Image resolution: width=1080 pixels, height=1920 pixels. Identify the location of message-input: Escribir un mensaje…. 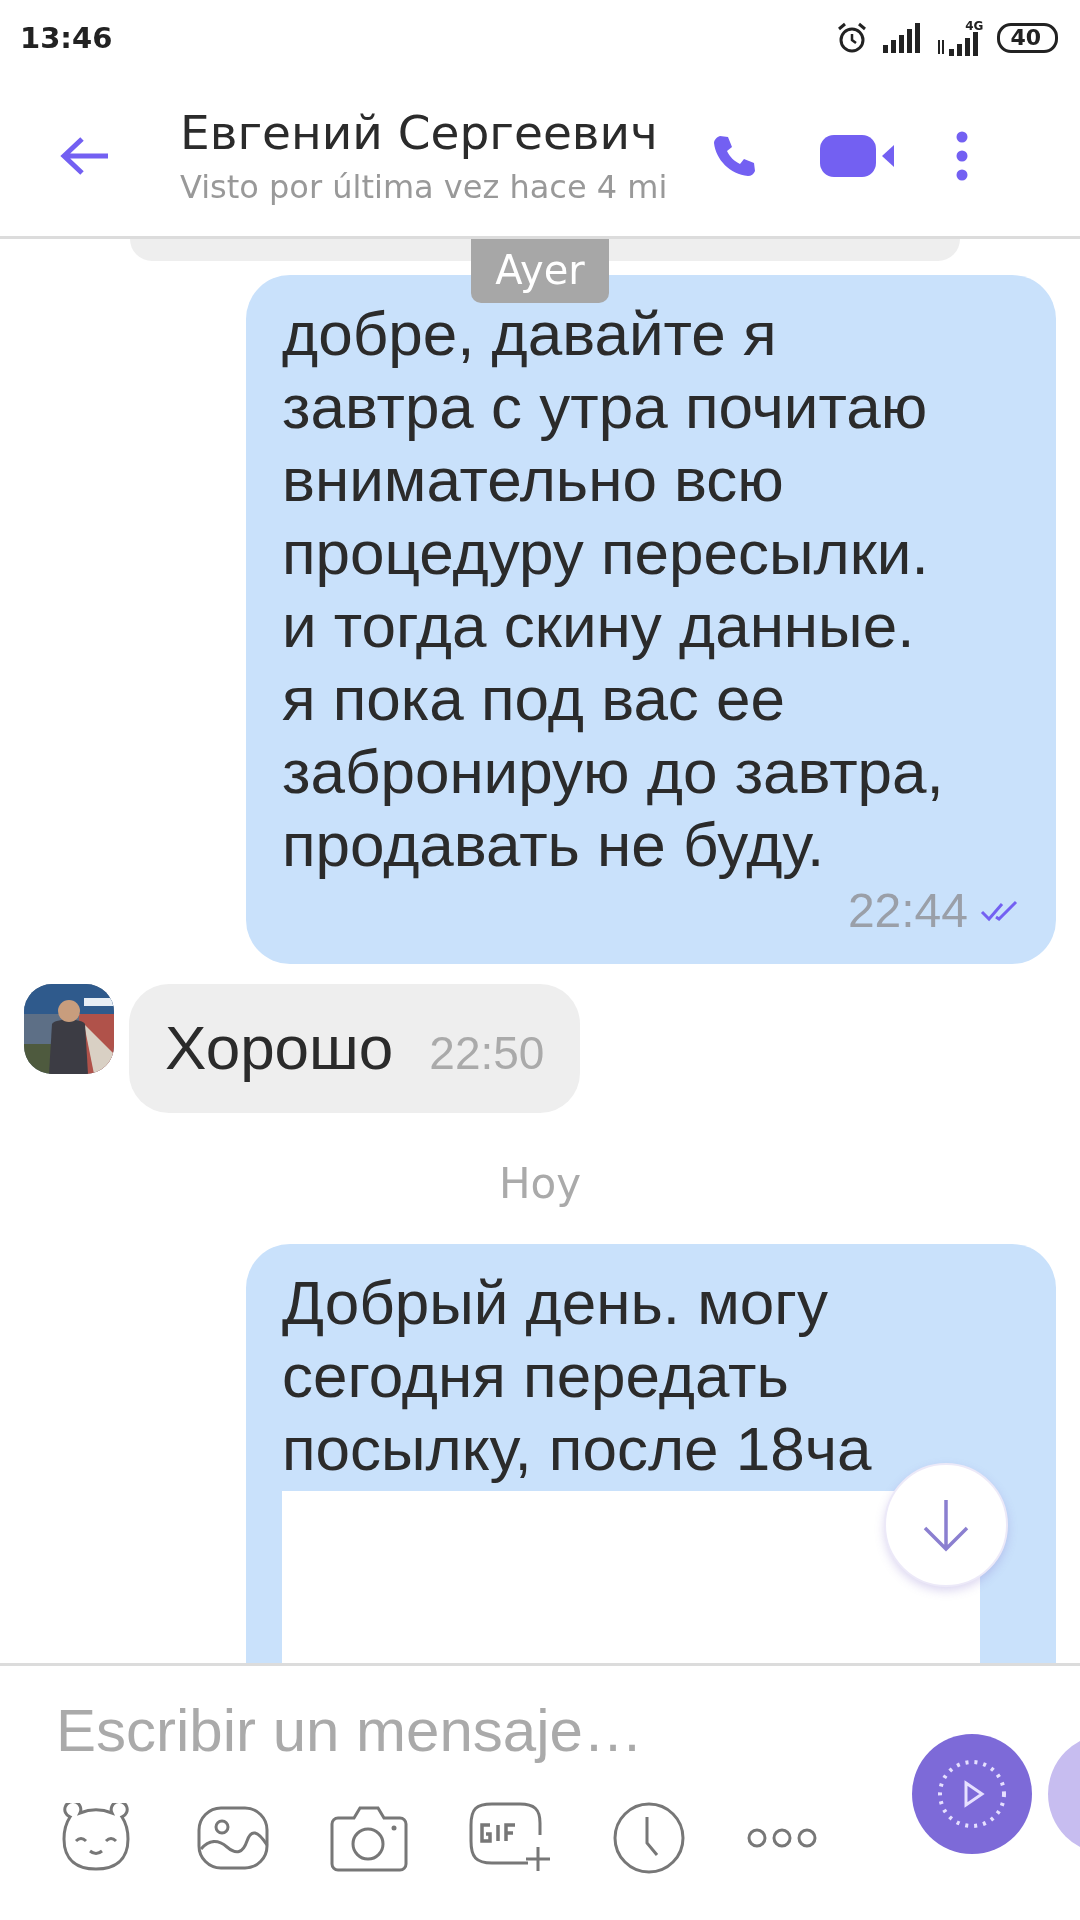
(446, 1730).